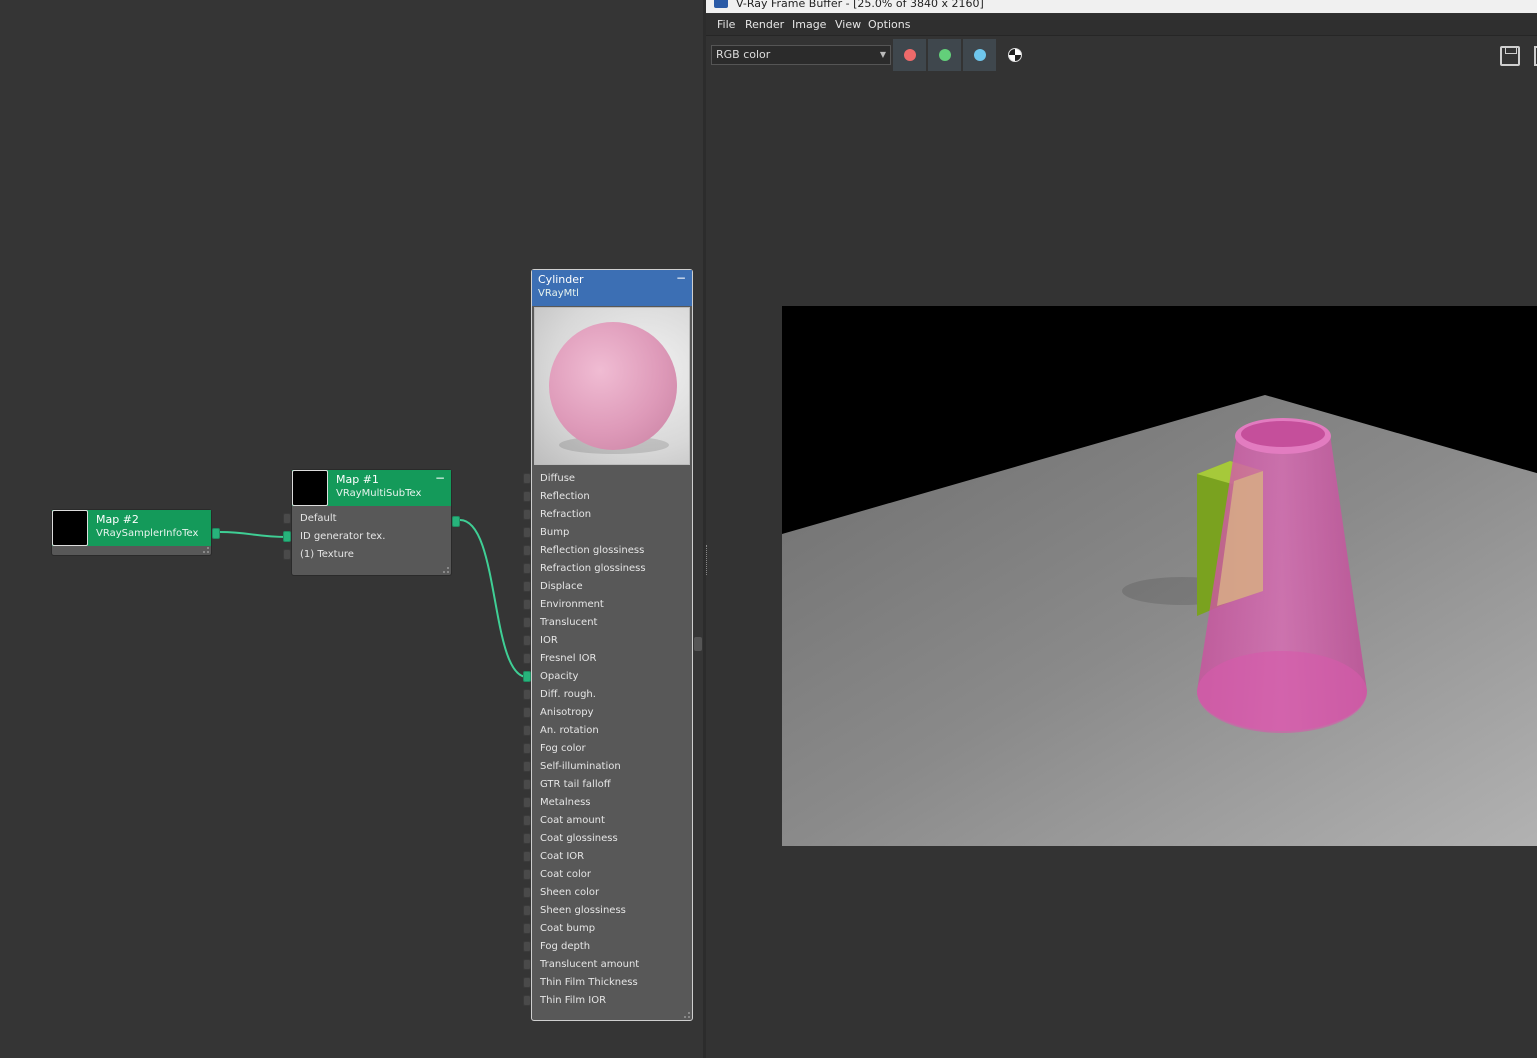 This screenshot has height=1058, width=1537. I want to click on material-slot: Sheen color, so click(607, 893).